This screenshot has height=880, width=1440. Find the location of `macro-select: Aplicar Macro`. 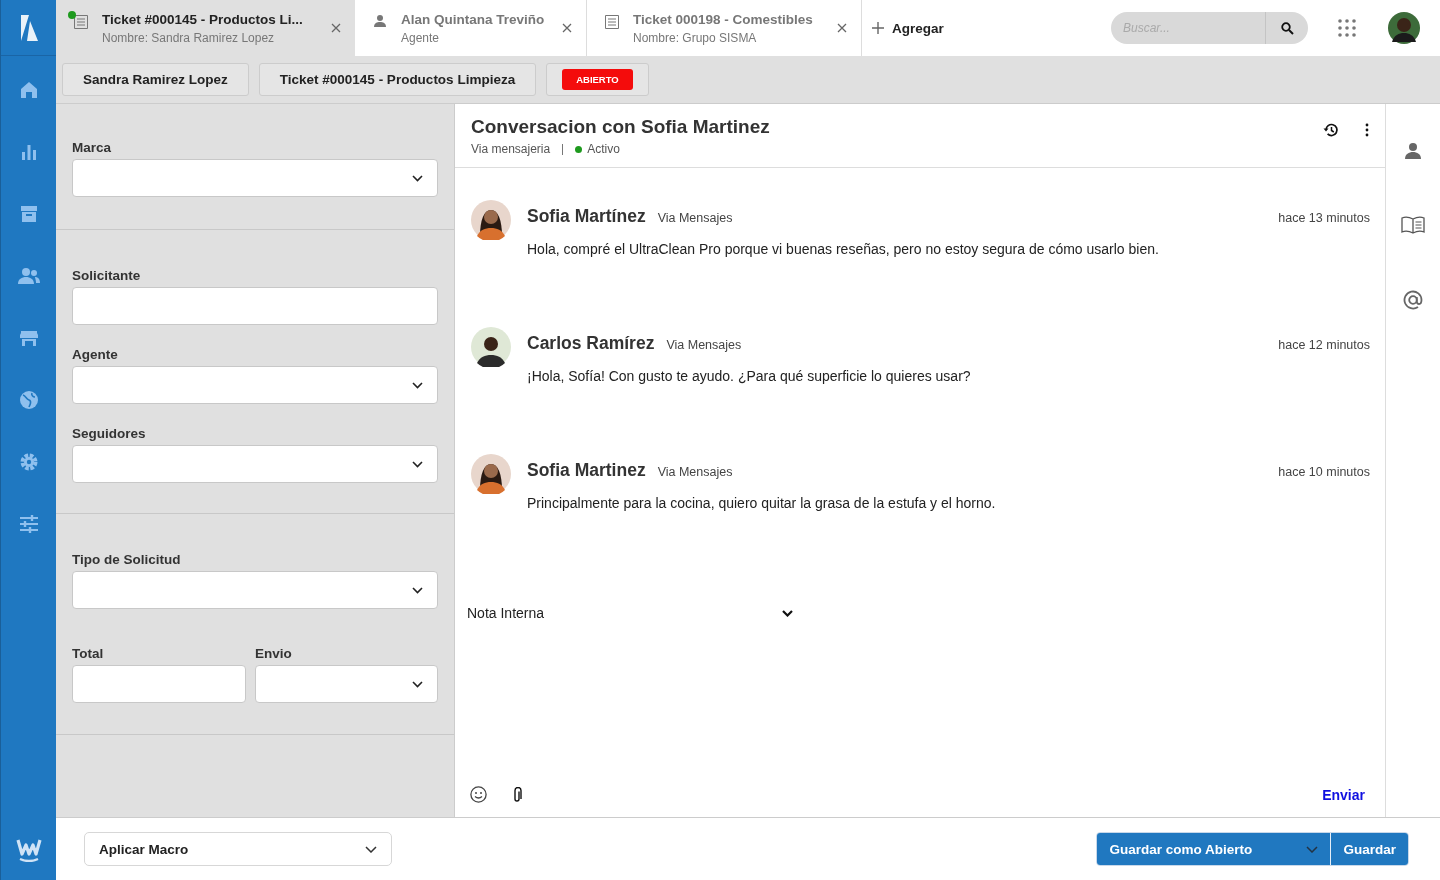

macro-select: Aplicar Macro is located at coordinates (238, 849).